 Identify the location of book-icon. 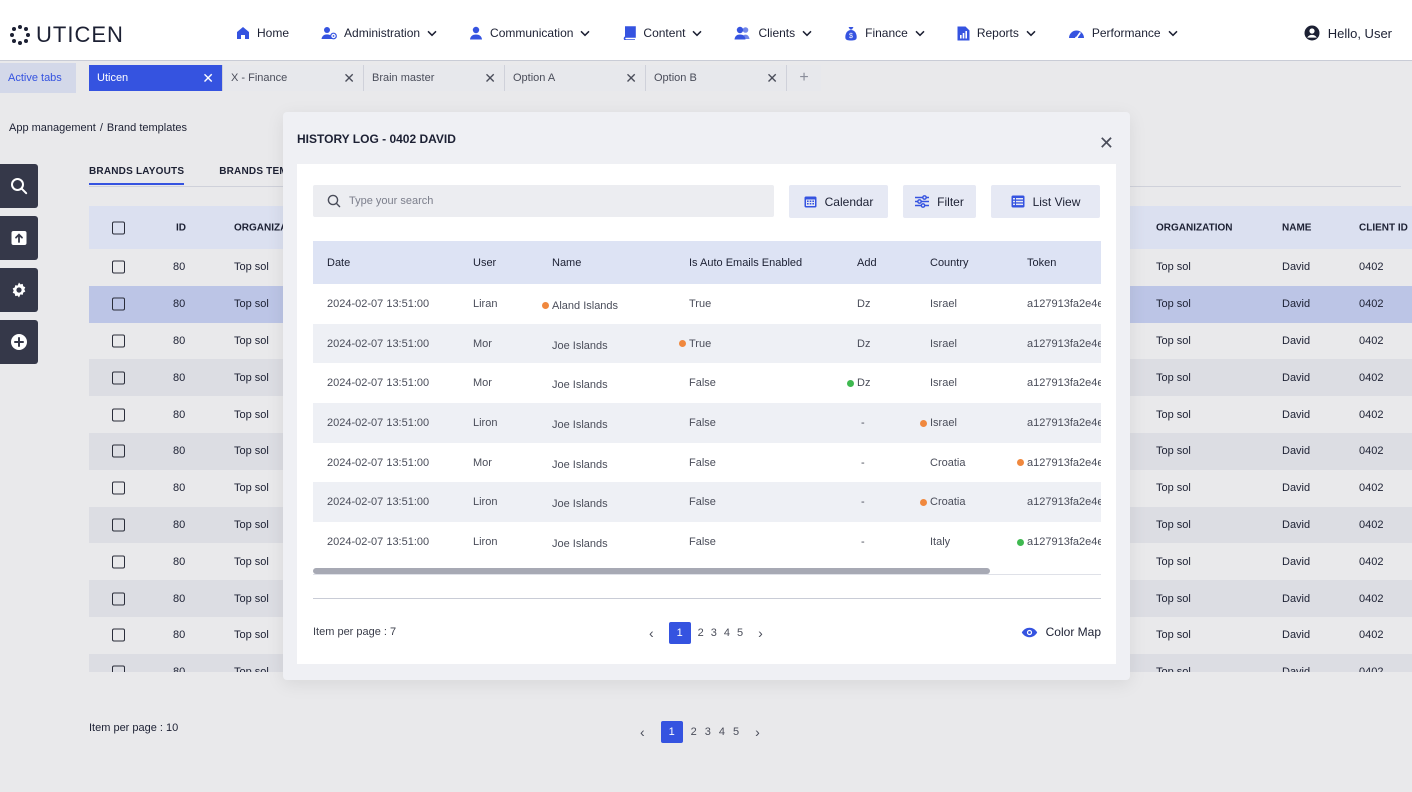
(629, 33).